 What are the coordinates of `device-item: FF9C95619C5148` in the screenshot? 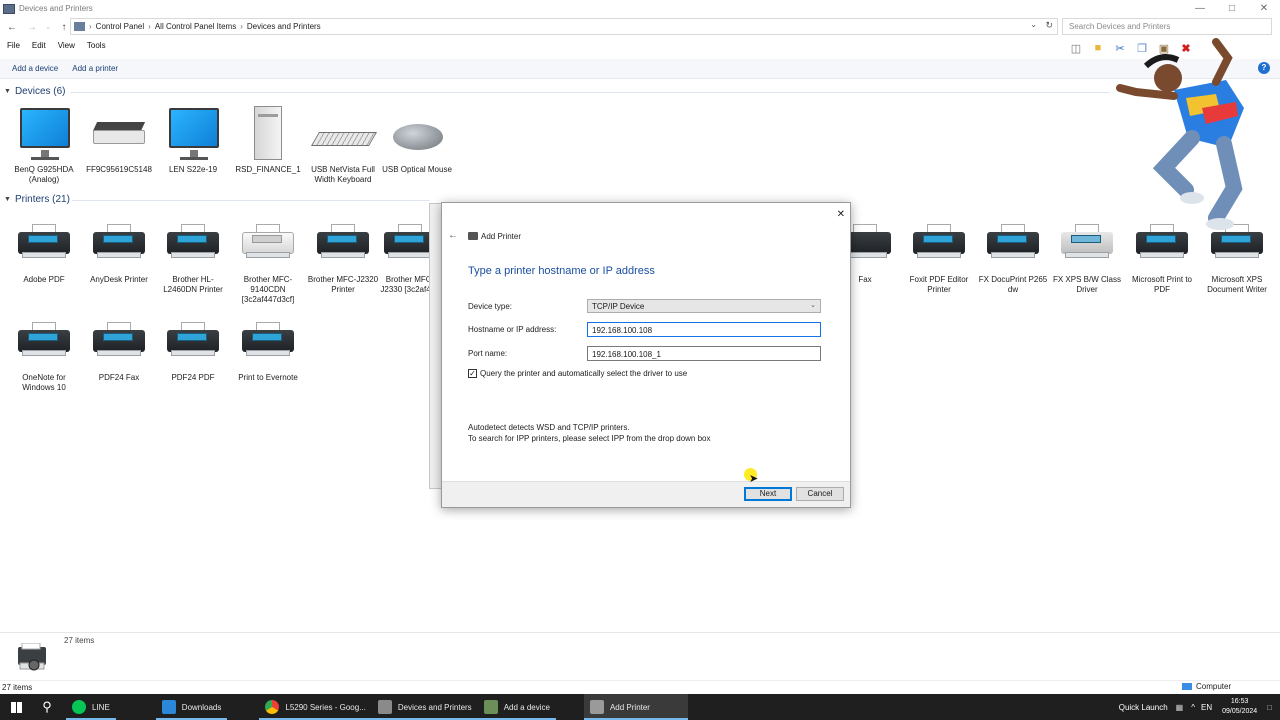 It's located at (119, 140).